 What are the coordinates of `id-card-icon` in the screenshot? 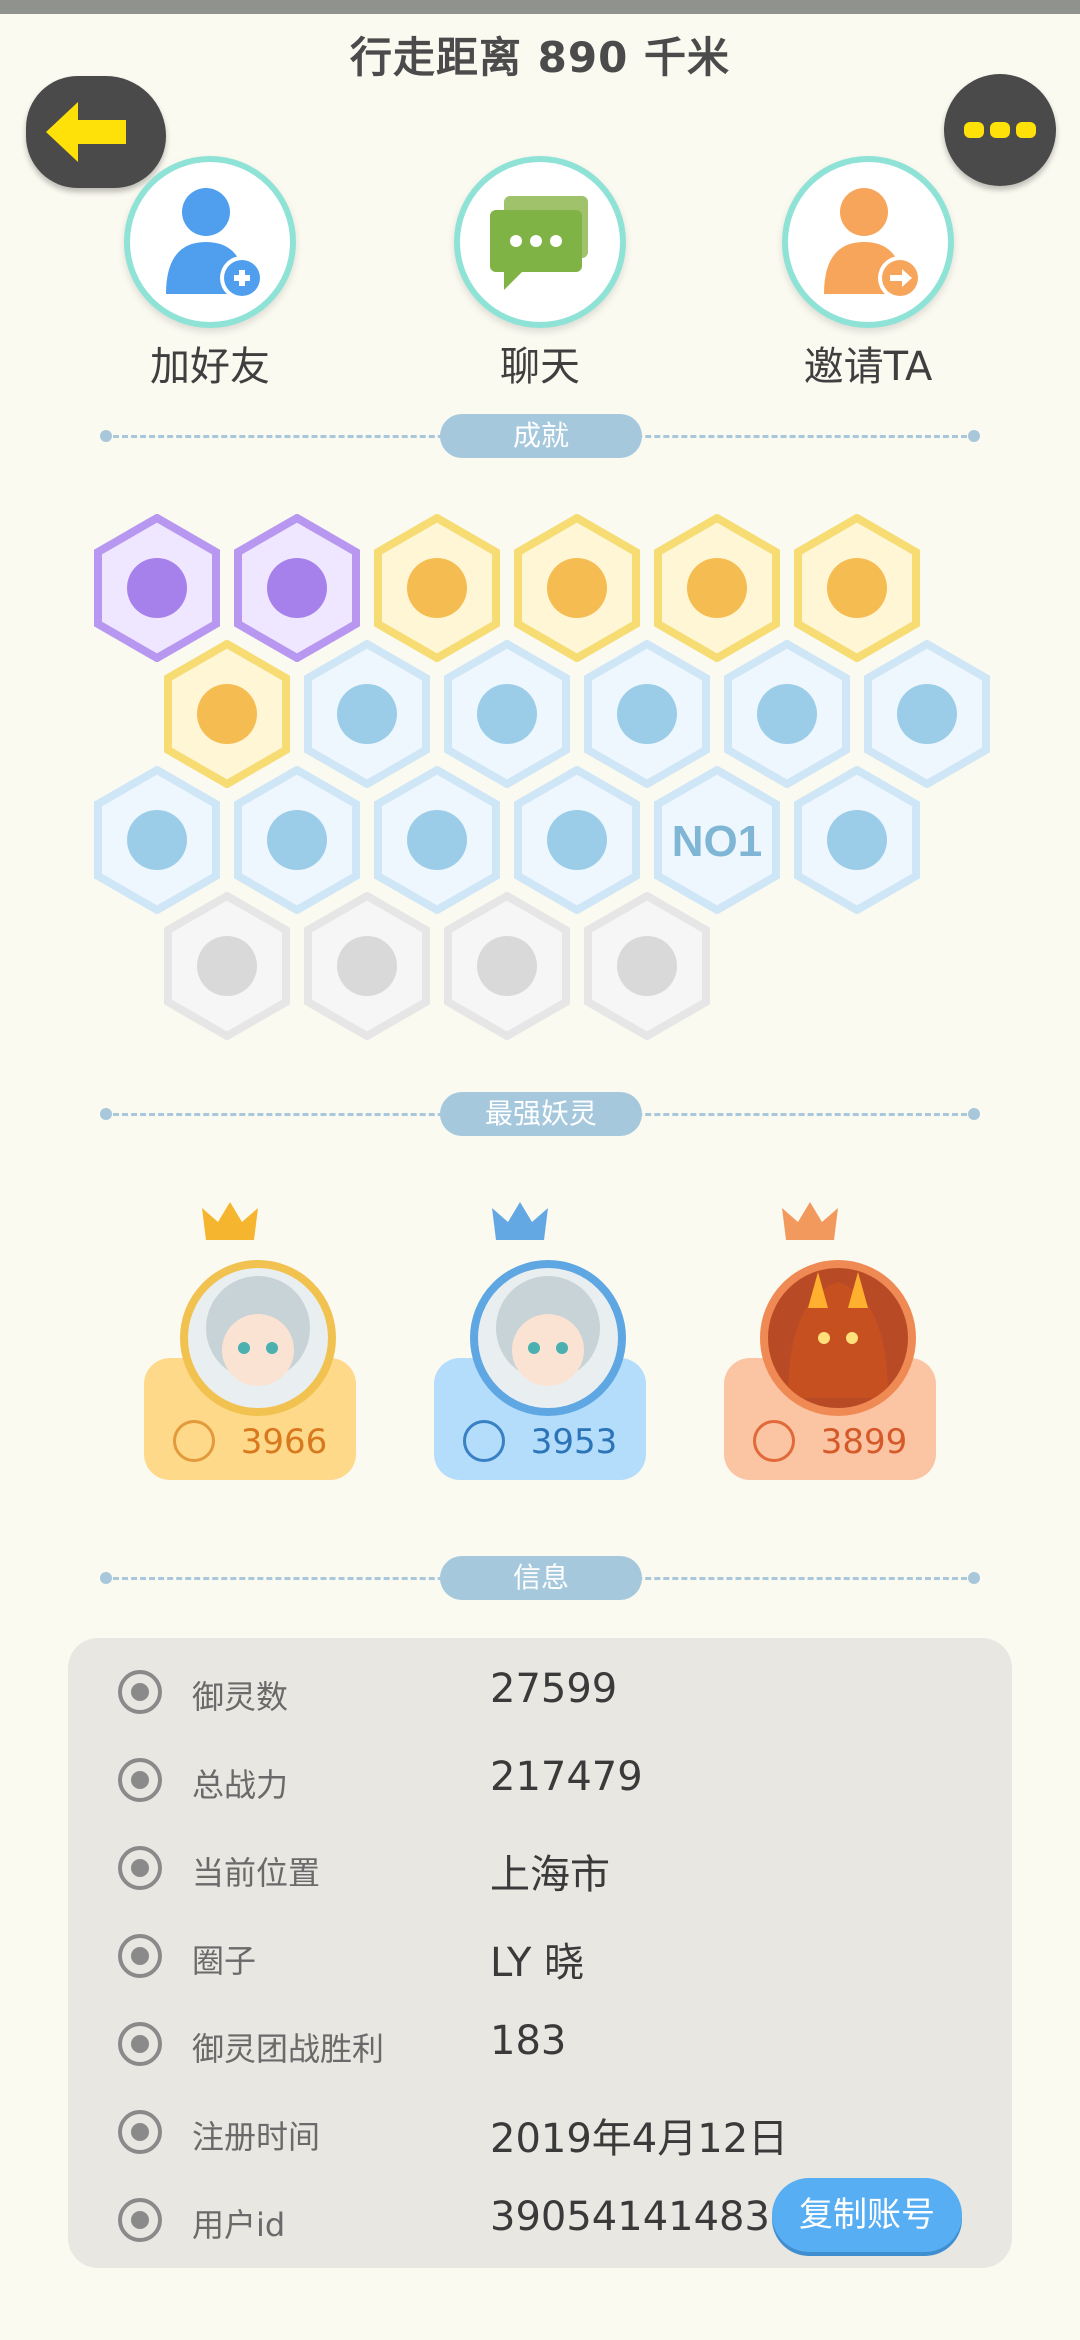 It's located at (140, 2220).